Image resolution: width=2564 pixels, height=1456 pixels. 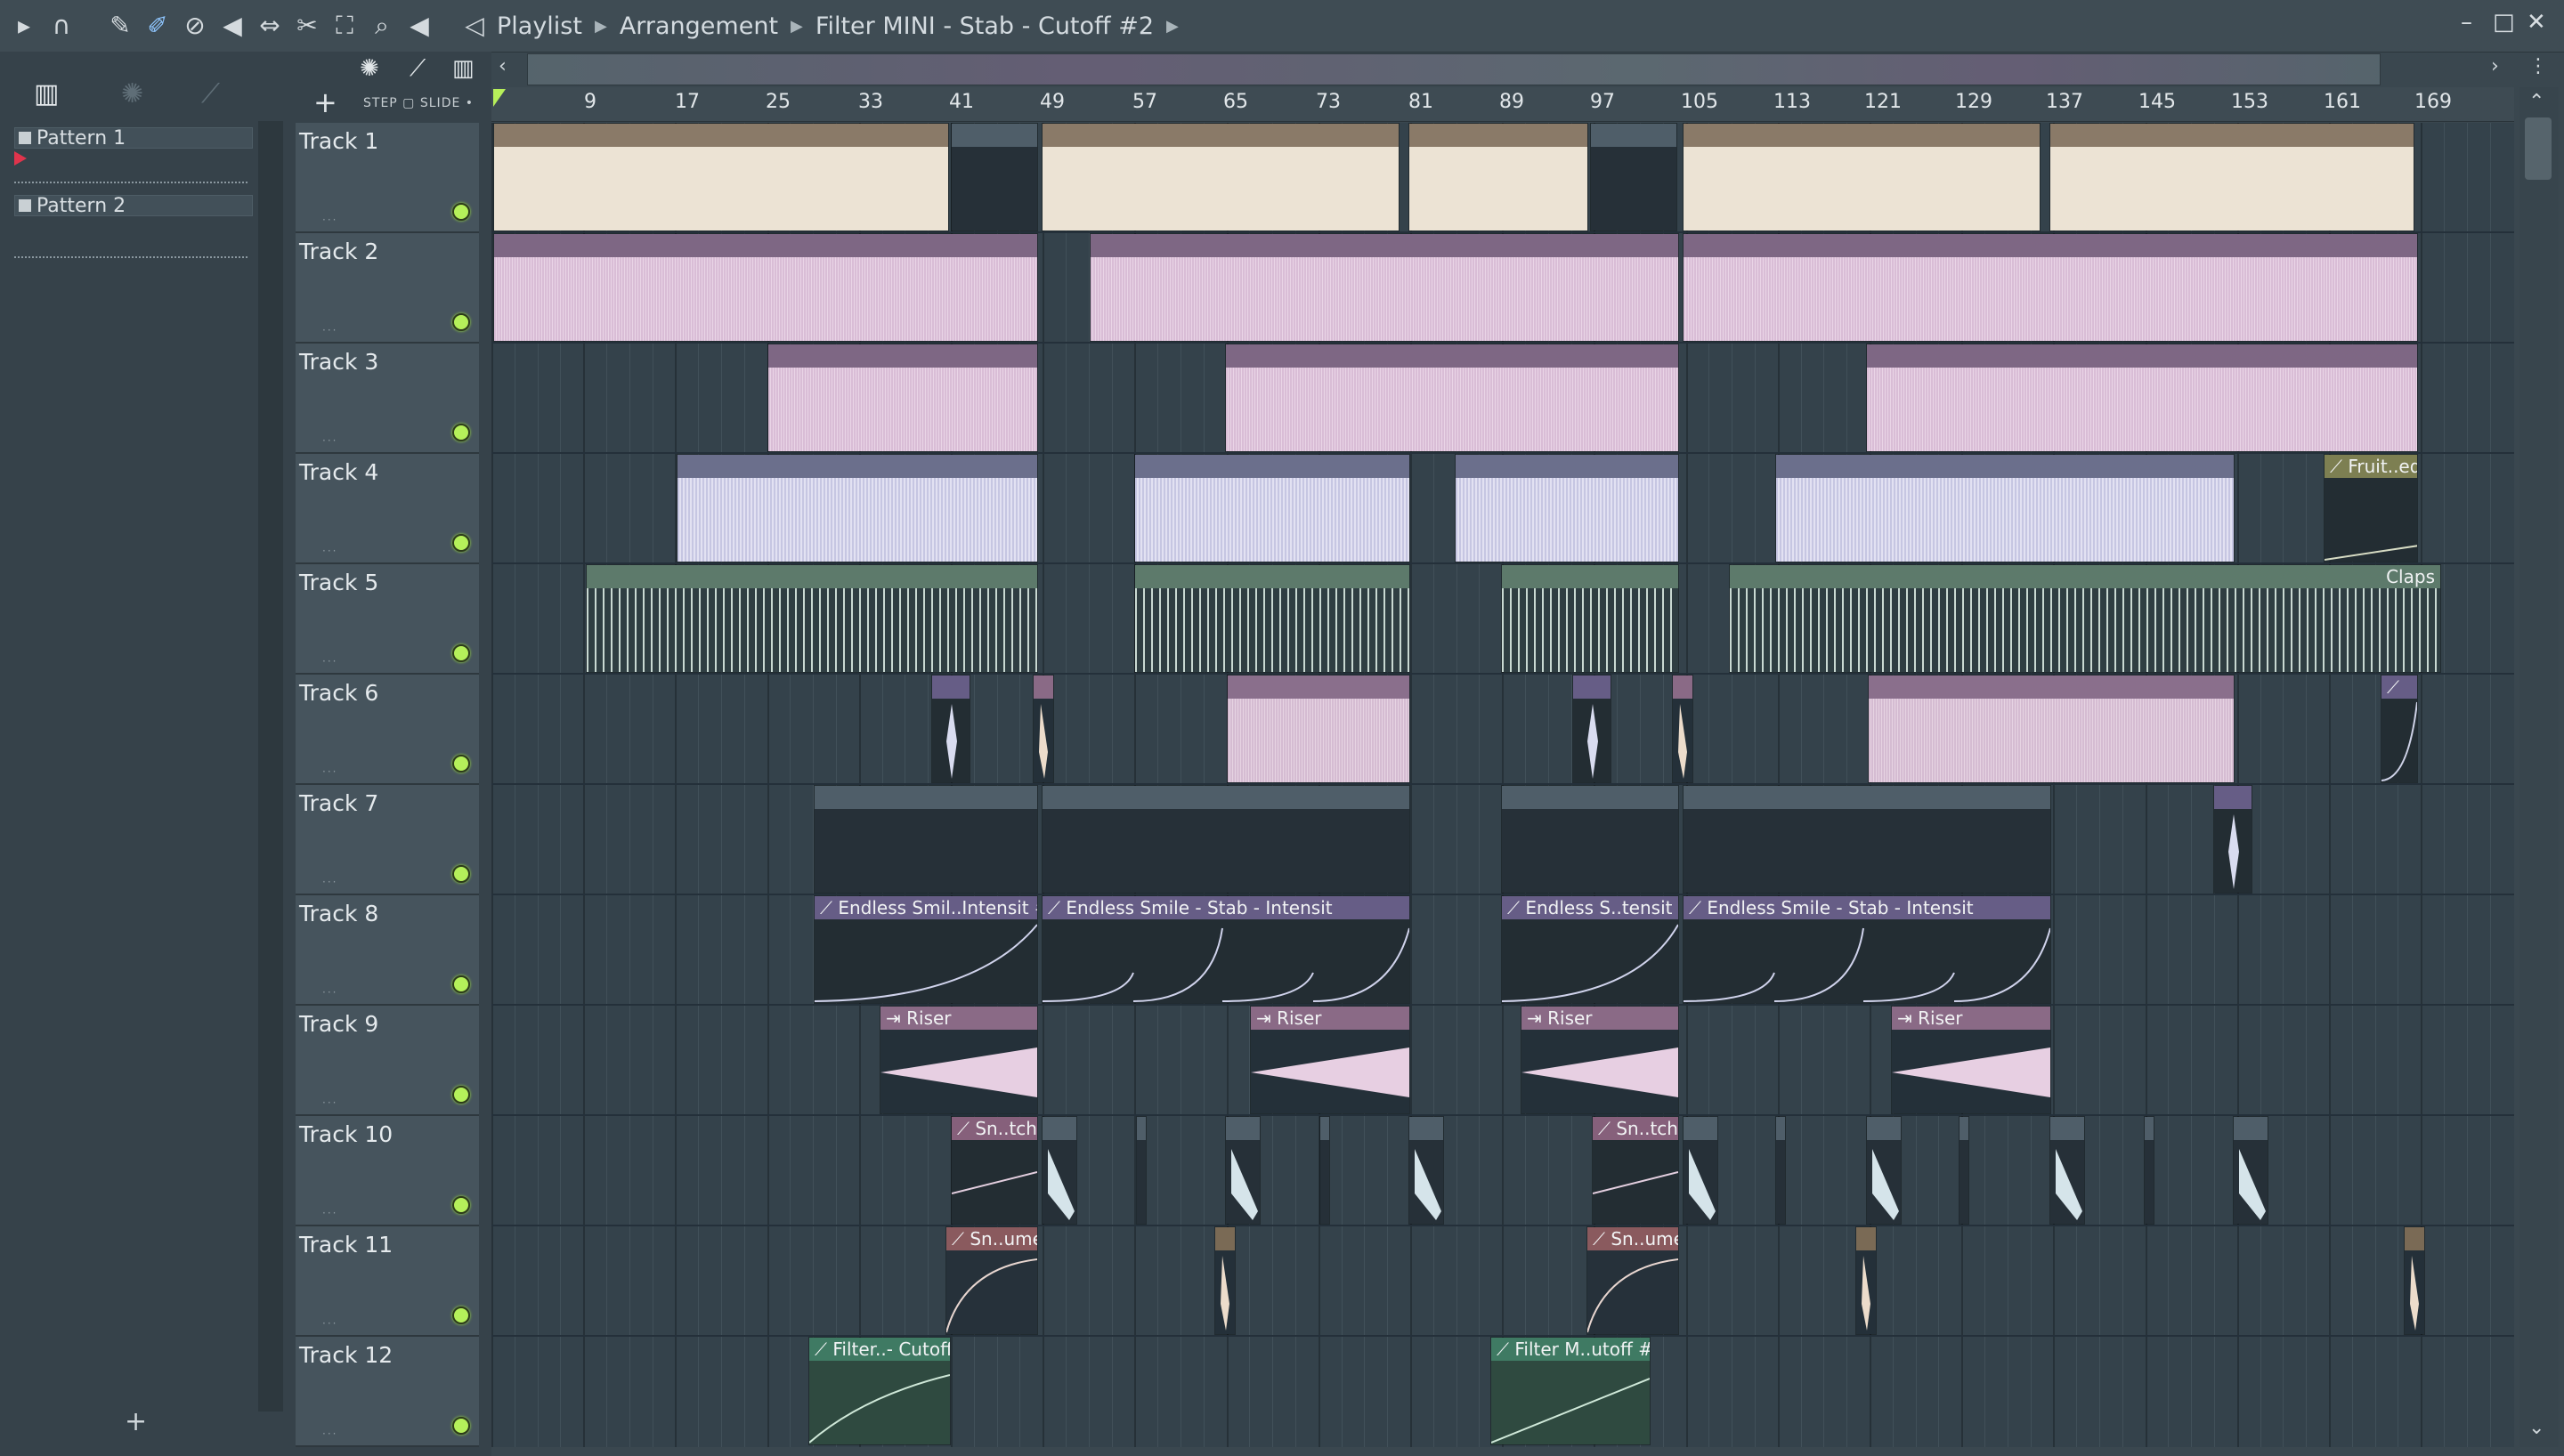 What do you see at coordinates (133, 206) in the screenshot?
I see `pattern-item: Pattern 2` at bounding box center [133, 206].